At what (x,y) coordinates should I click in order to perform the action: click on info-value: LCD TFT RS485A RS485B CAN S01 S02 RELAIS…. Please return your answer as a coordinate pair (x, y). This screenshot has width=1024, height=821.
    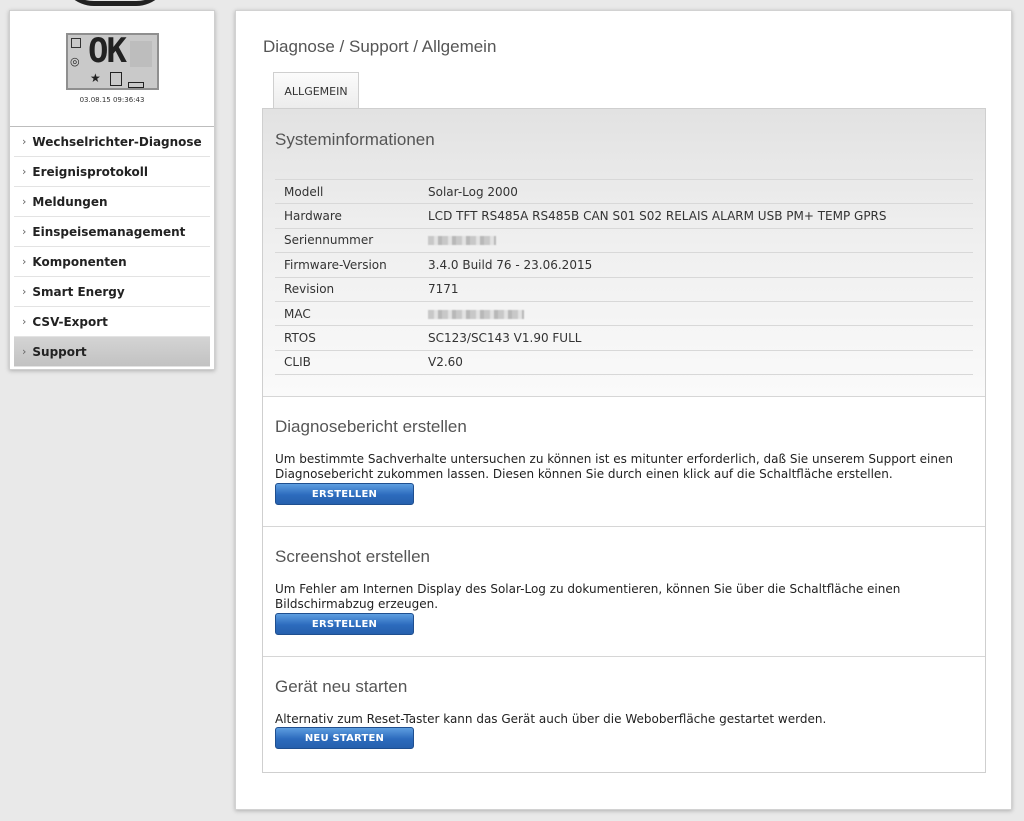
    Looking at the image, I should click on (696, 216).